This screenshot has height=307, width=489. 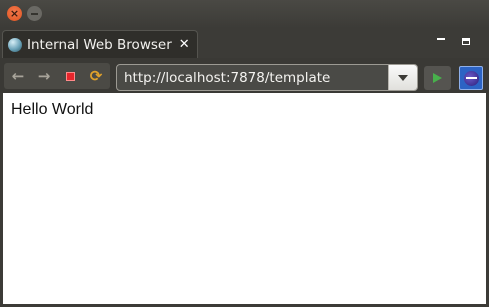 I want to click on stop-icon, so click(x=70, y=76).